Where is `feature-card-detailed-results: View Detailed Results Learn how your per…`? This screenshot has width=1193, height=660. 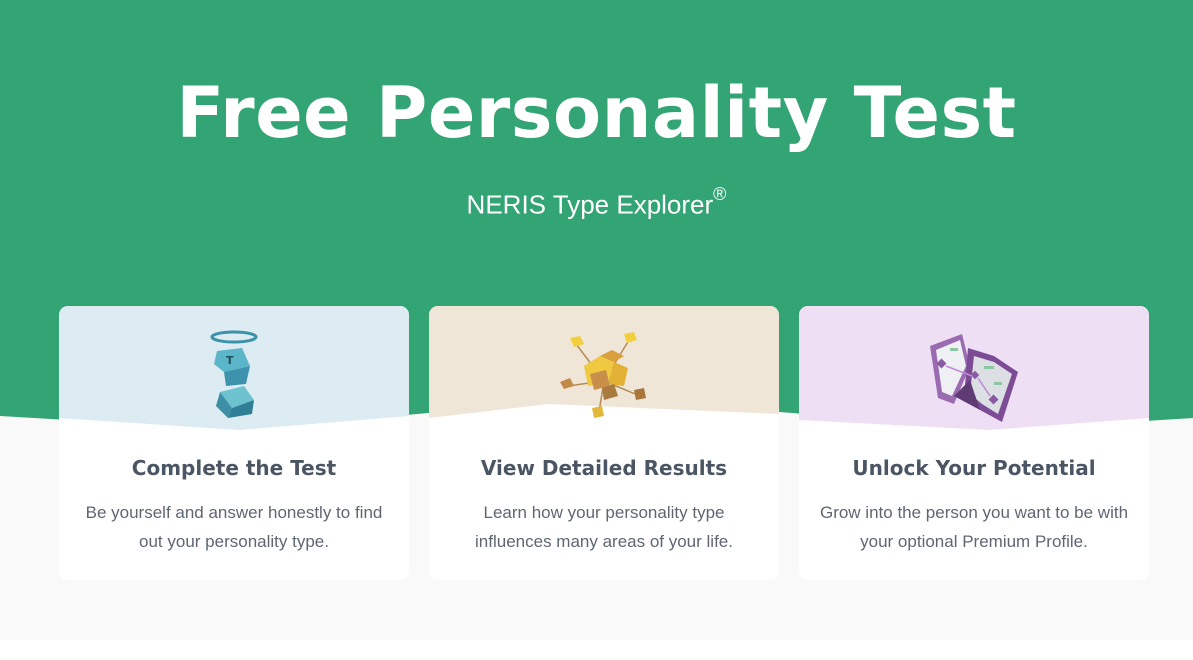 feature-card-detailed-results: View Detailed Results Learn how your per… is located at coordinates (604, 443).